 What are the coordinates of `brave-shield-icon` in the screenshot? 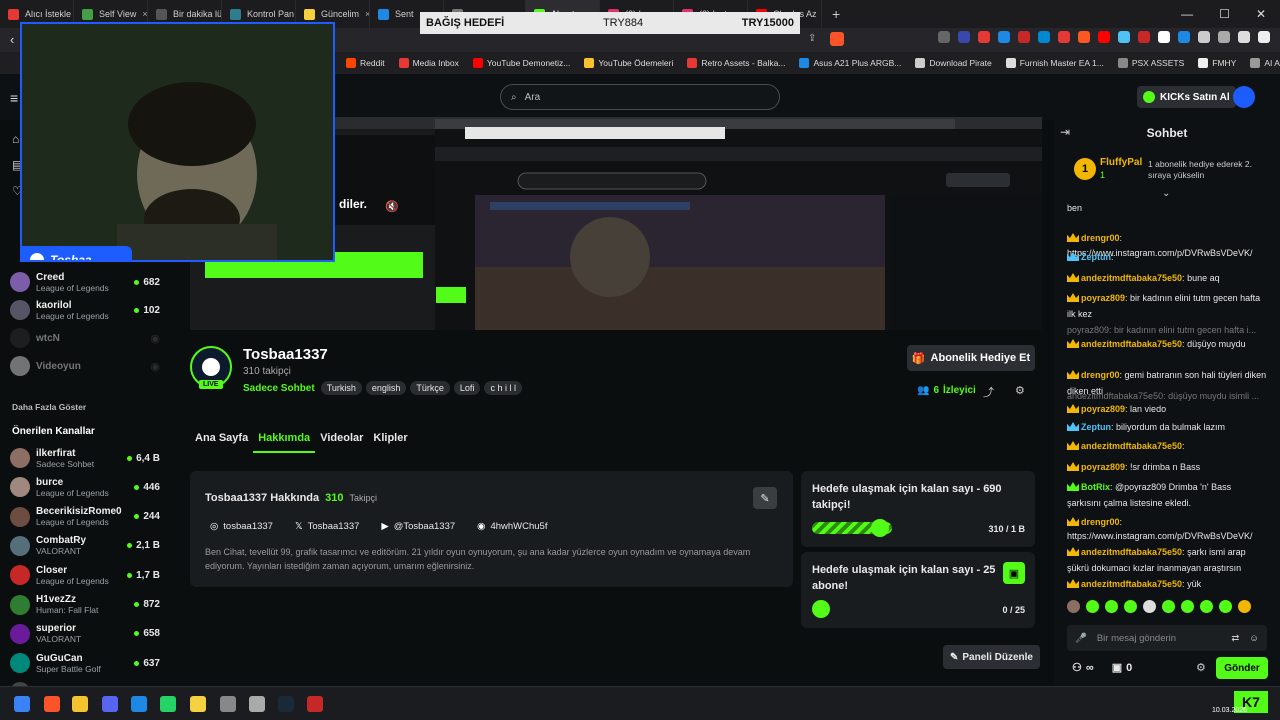 It's located at (837, 39).